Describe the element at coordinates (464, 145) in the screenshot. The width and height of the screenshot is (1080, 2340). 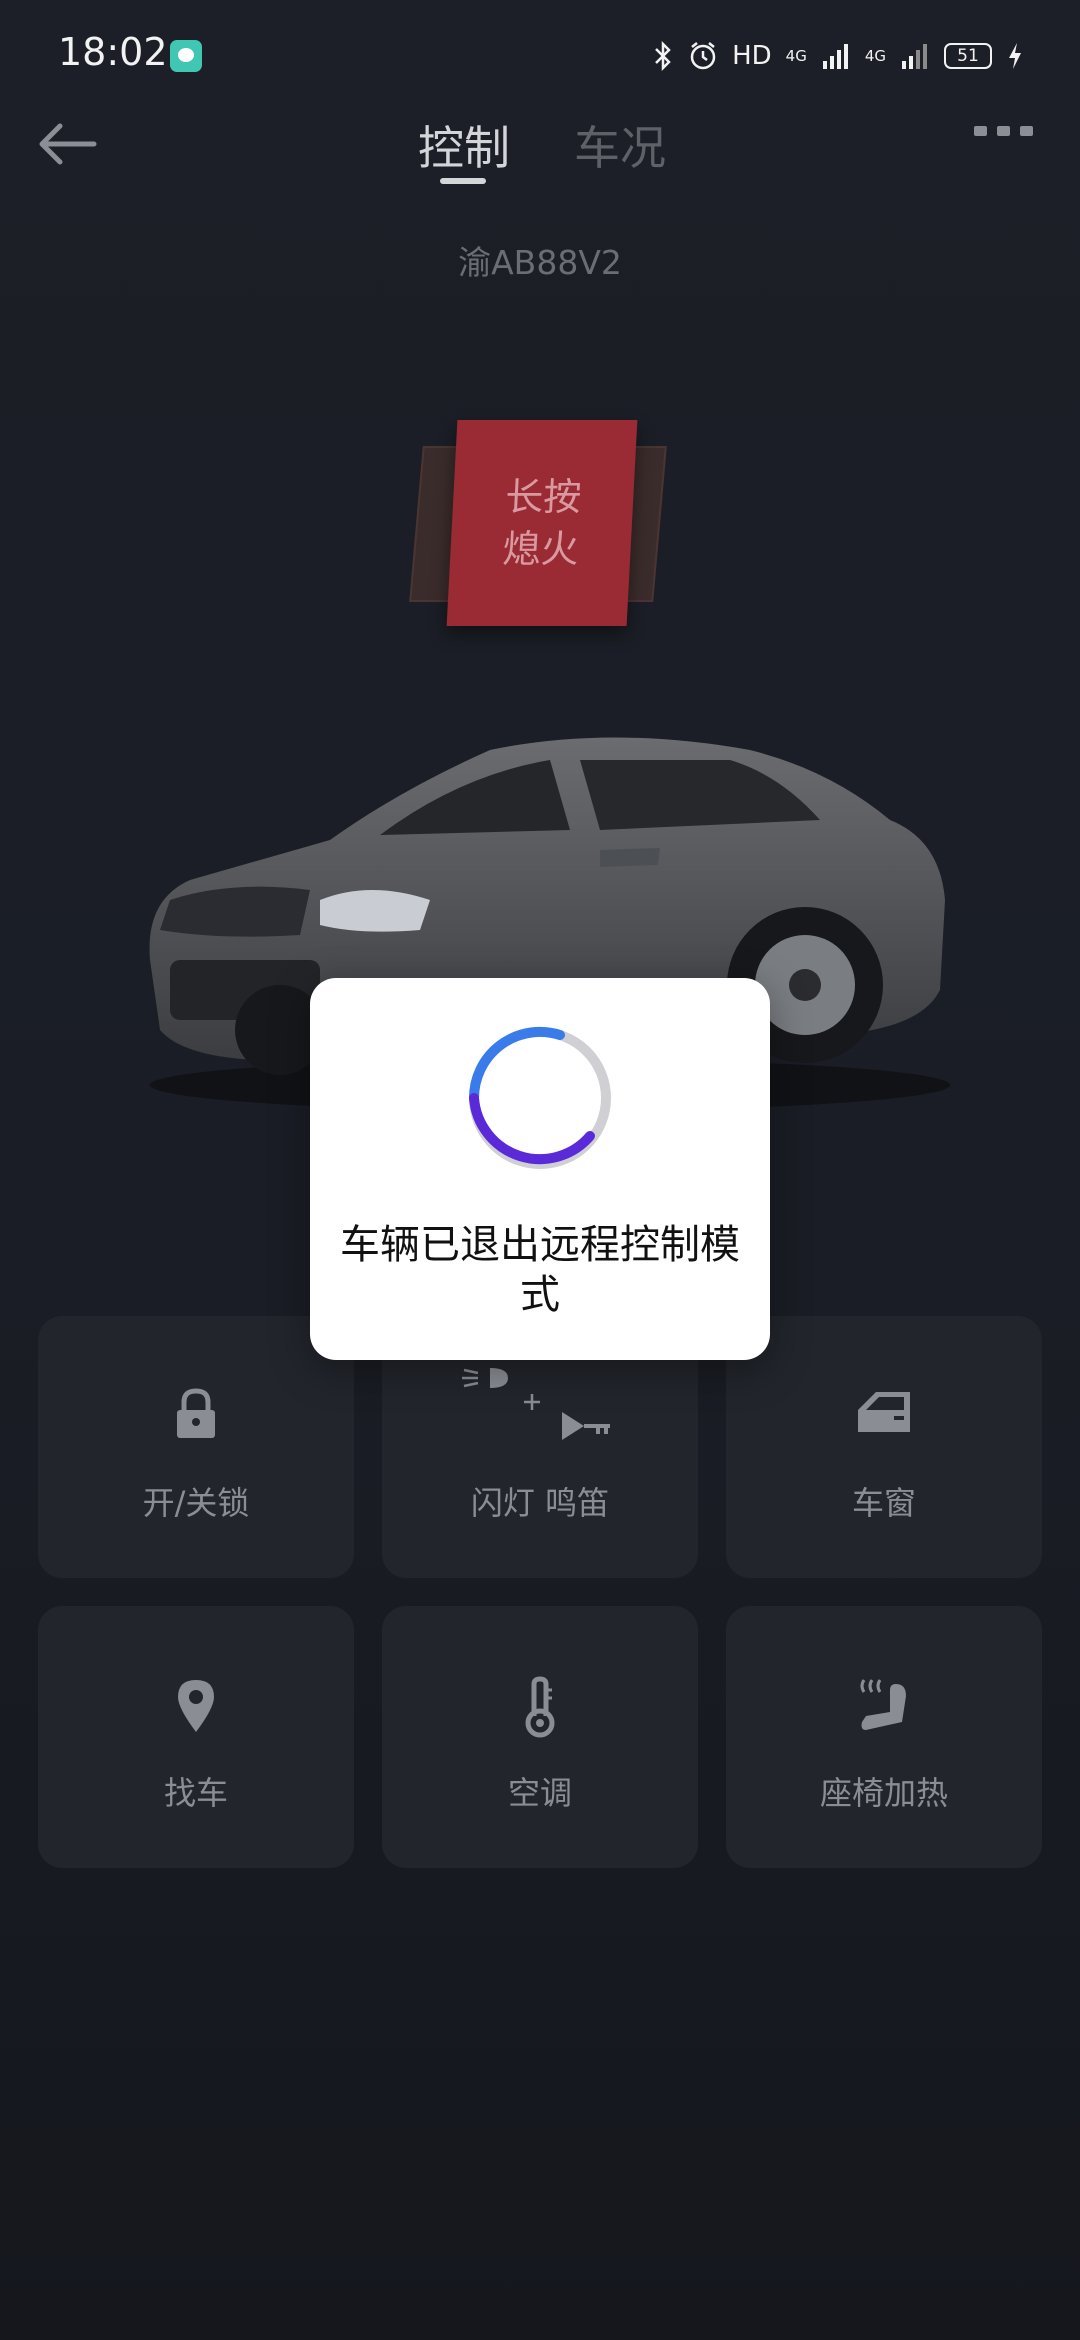
I see `tab-control: 控制` at that location.